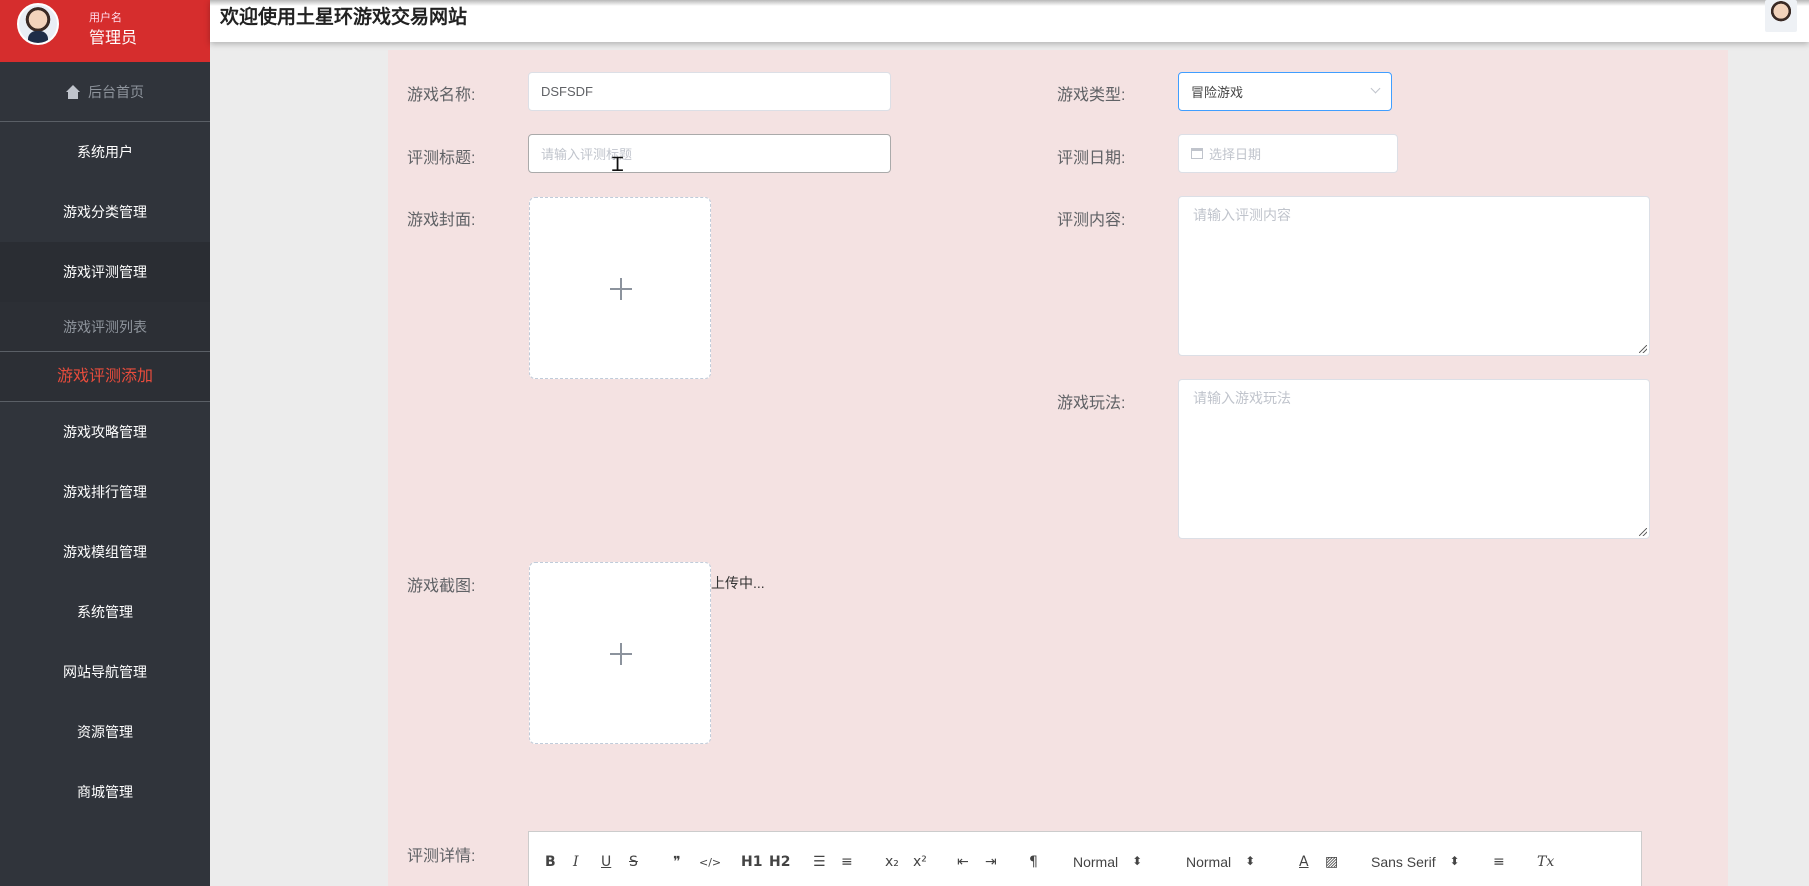 This screenshot has width=1809, height=886. I want to click on h2-button: H2, so click(779, 862).